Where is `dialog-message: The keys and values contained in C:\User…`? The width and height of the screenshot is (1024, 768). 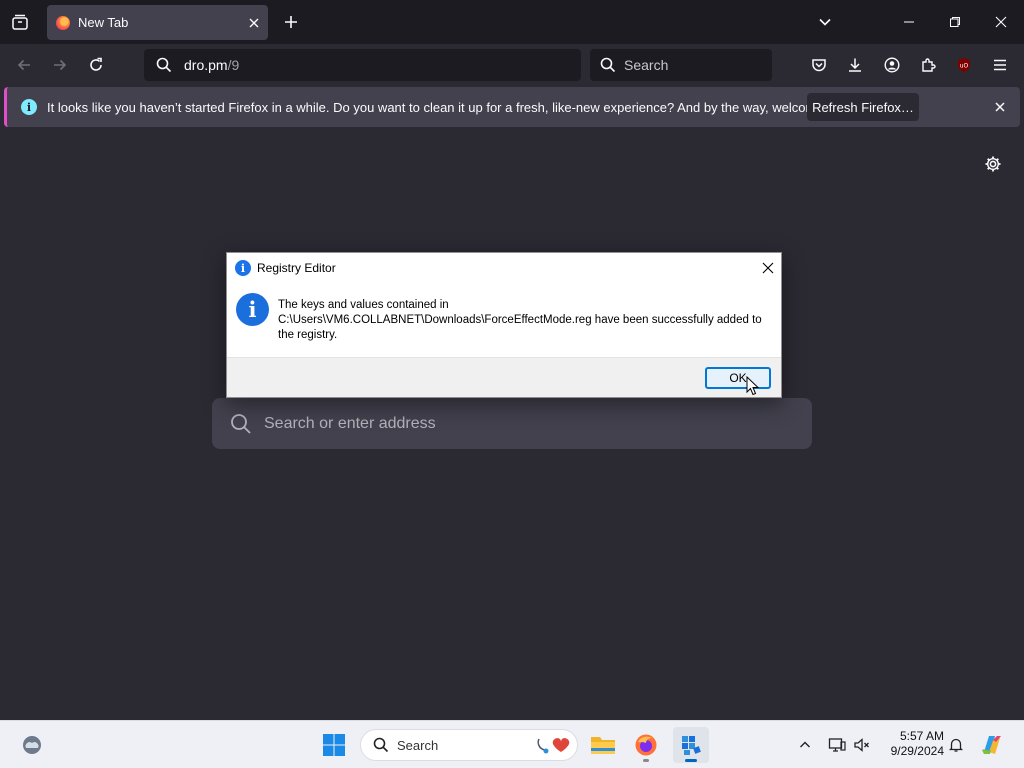
dialog-message: The keys and values contained in C:\User… is located at coordinates (528, 320).